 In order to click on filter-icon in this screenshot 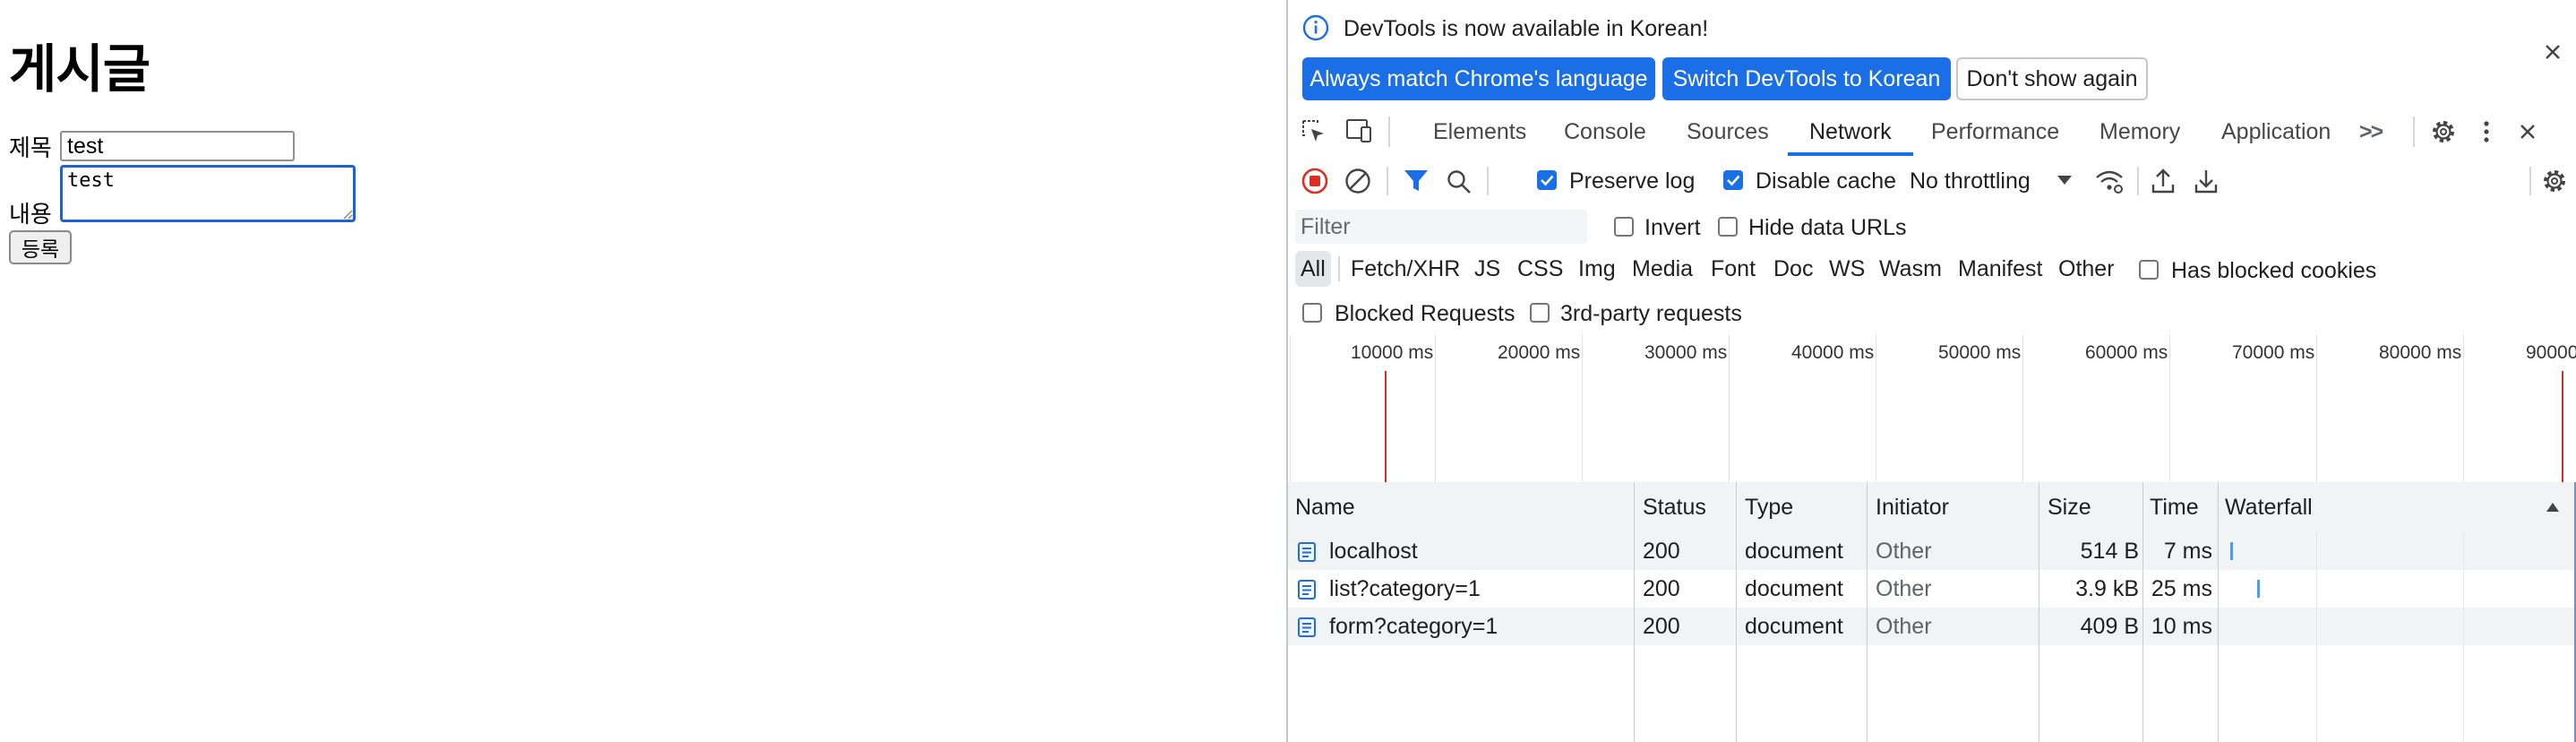, I will do `click(1416, 181)`.